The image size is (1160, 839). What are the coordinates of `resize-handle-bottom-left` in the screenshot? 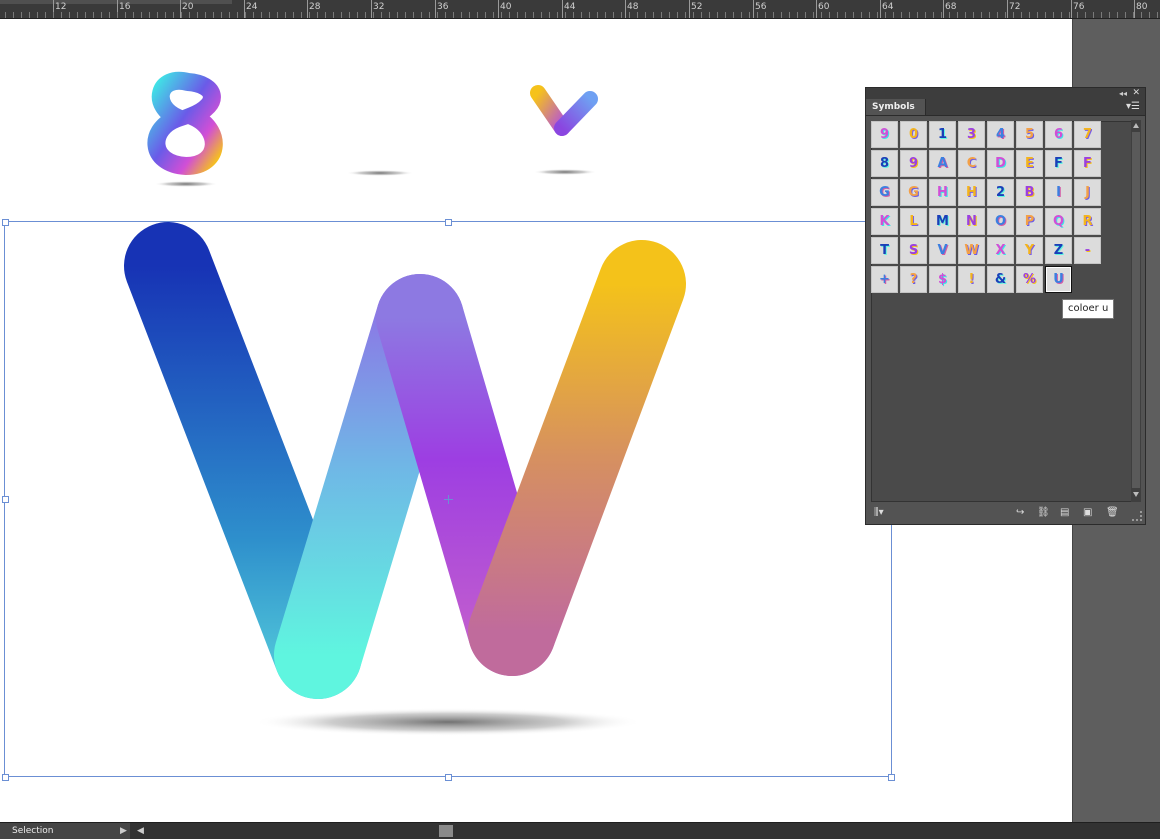 It's located at (5, 777).